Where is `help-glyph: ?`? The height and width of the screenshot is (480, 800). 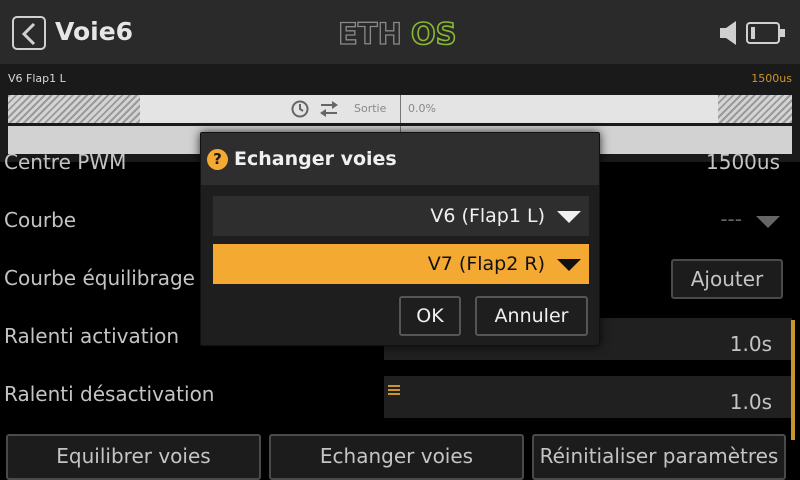
help-glyph: ? is located at coordinates (217, 159).